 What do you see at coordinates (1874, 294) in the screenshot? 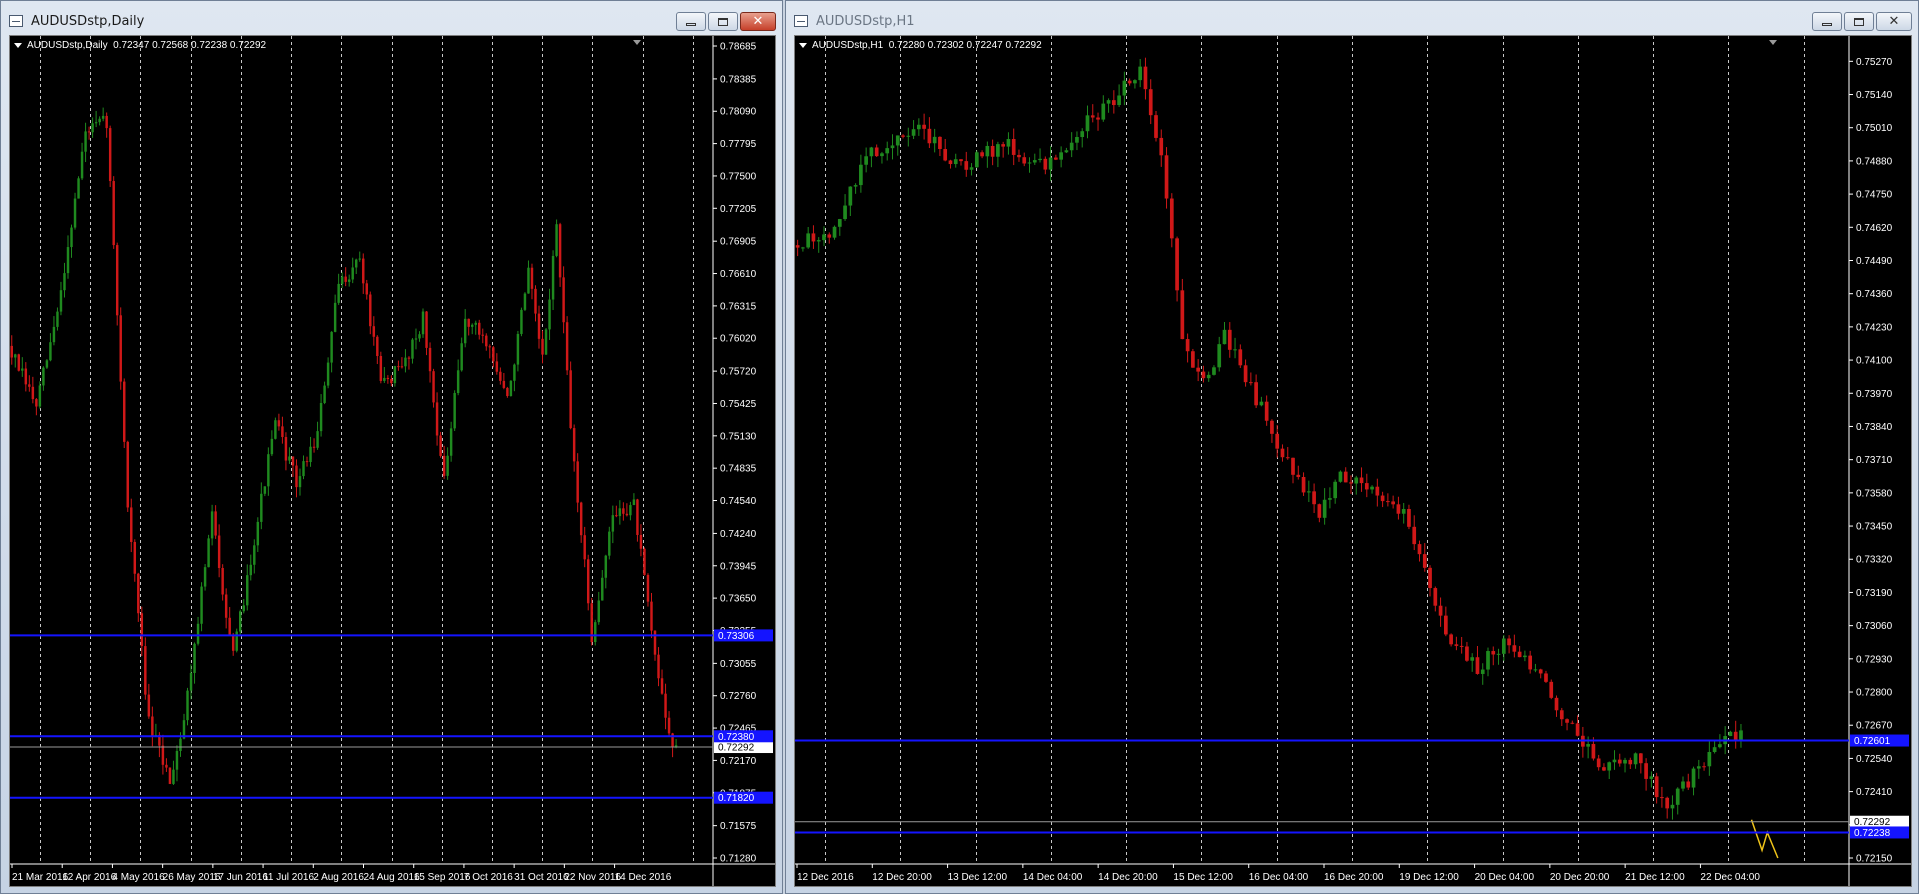
I see `y-tick-label: 0.74360` at bounding box center [1874, 294].